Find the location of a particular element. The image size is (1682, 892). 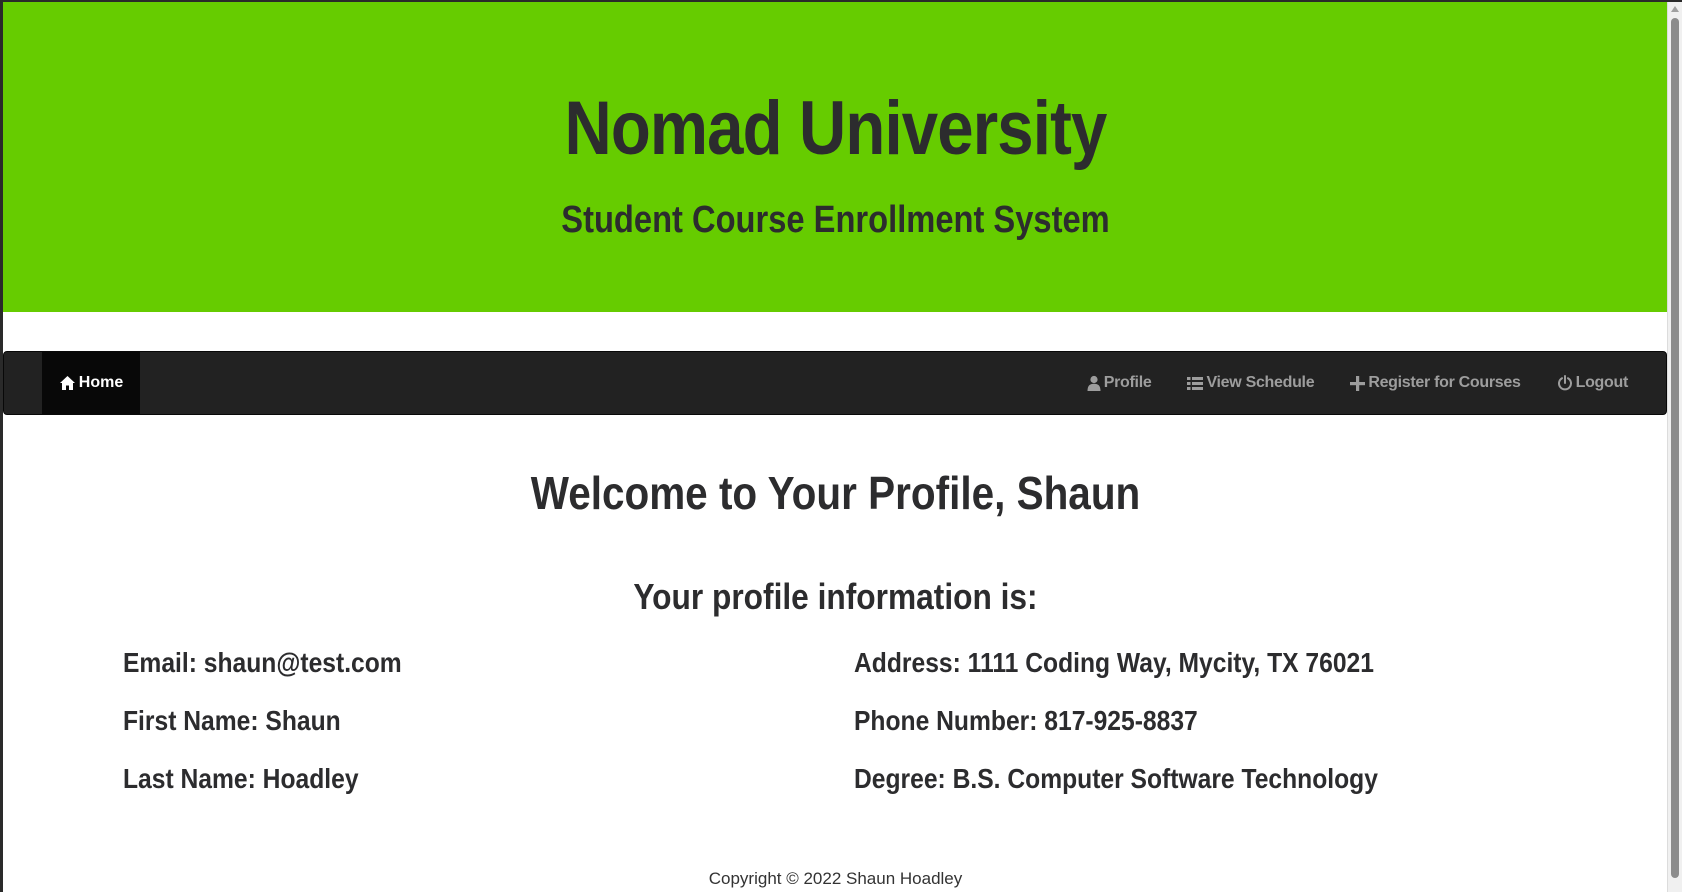

profile-info-heading: Your profile information is: is located at coordinates (835, 596).